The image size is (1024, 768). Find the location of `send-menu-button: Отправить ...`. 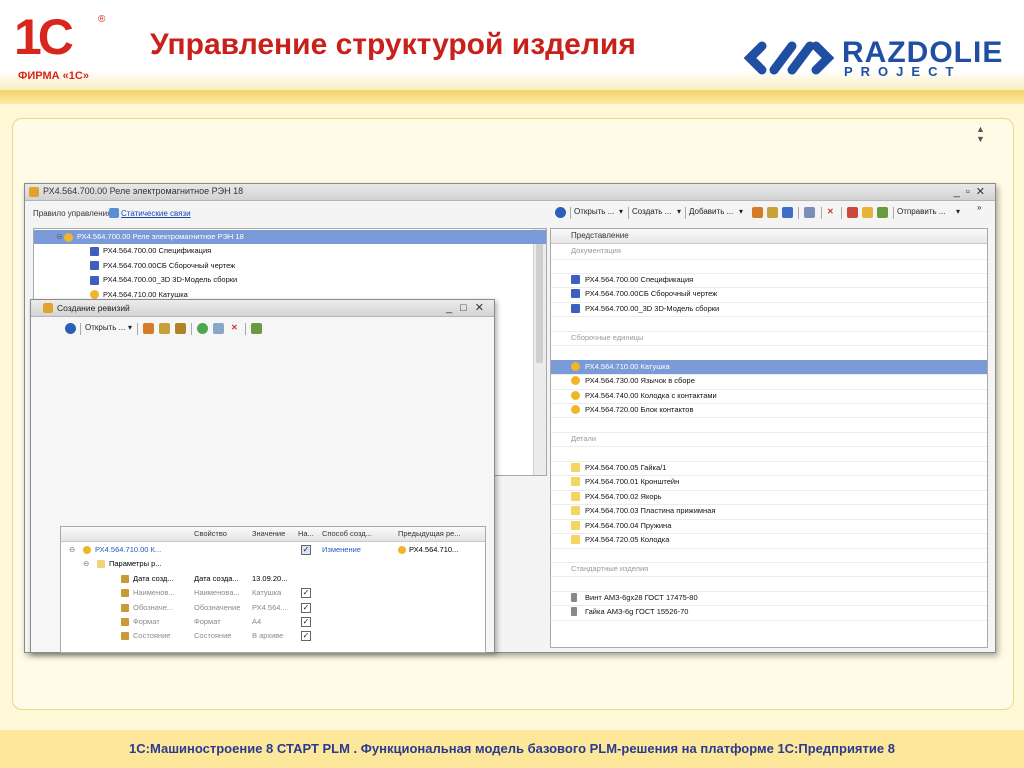

send-menu-button: Отправить ... is located at coordinates (921, 211).